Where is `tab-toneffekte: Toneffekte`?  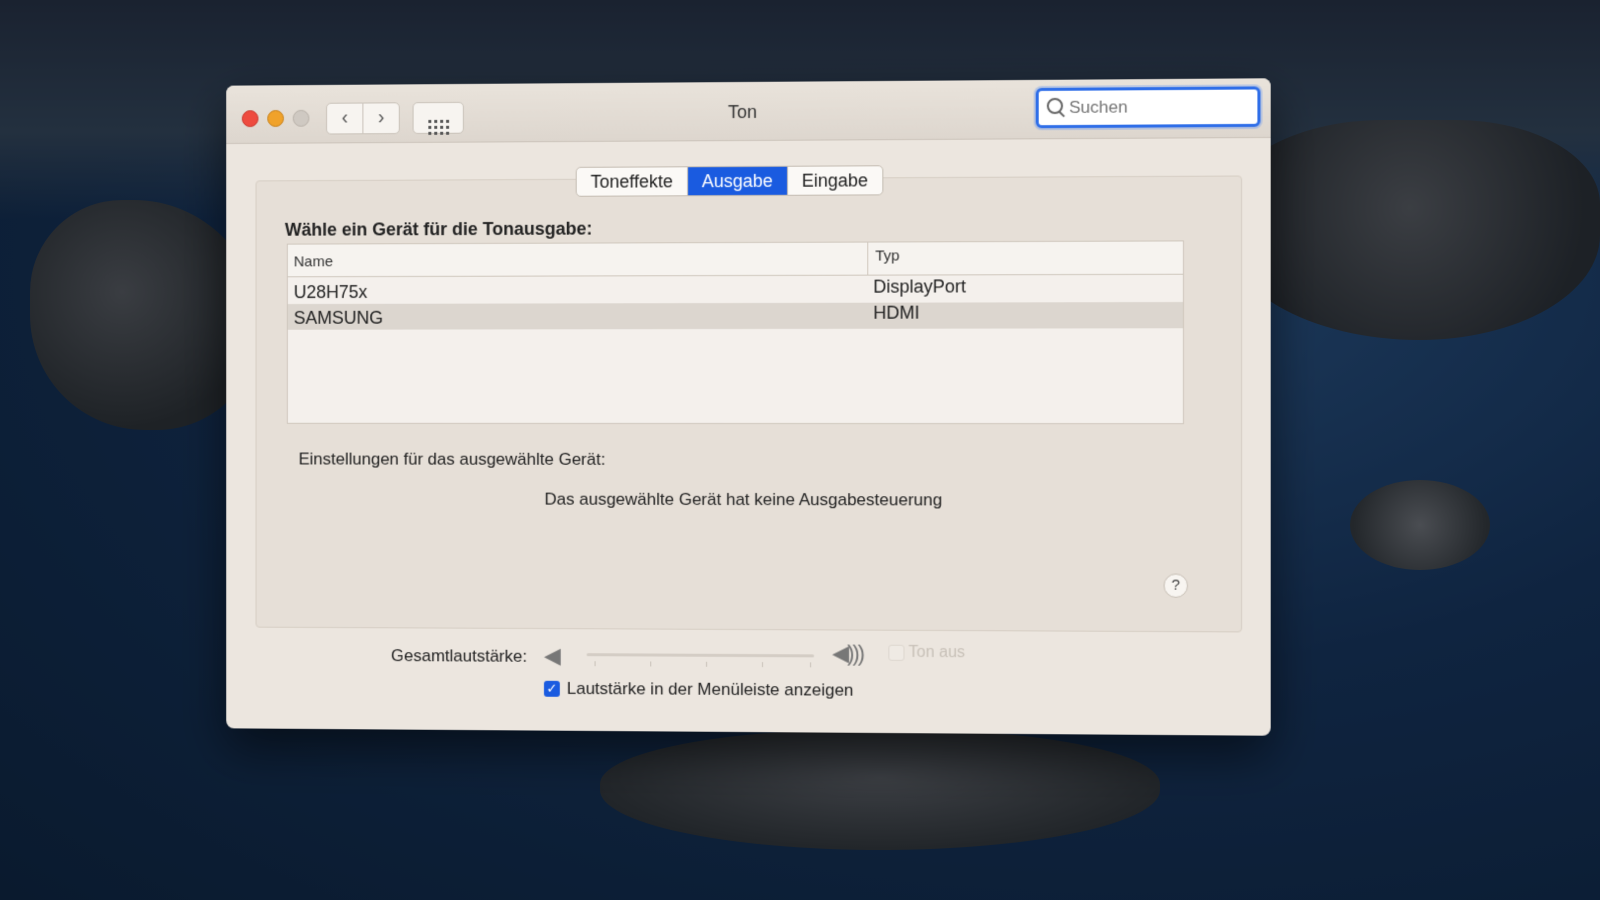 tab-toneffekte: Toneffekte is located at coordinates (632, 181).